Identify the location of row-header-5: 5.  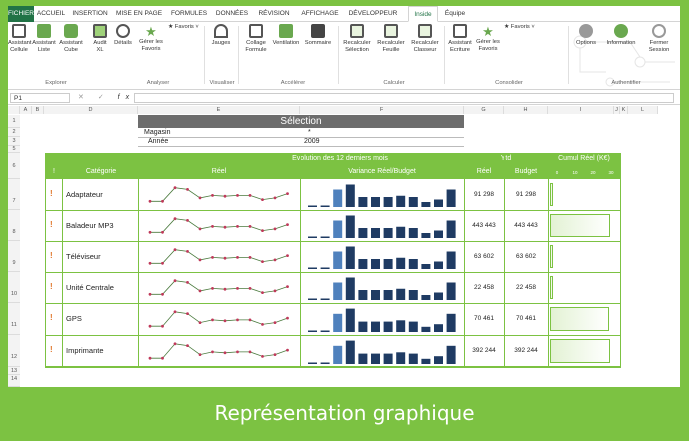
(14, 149).